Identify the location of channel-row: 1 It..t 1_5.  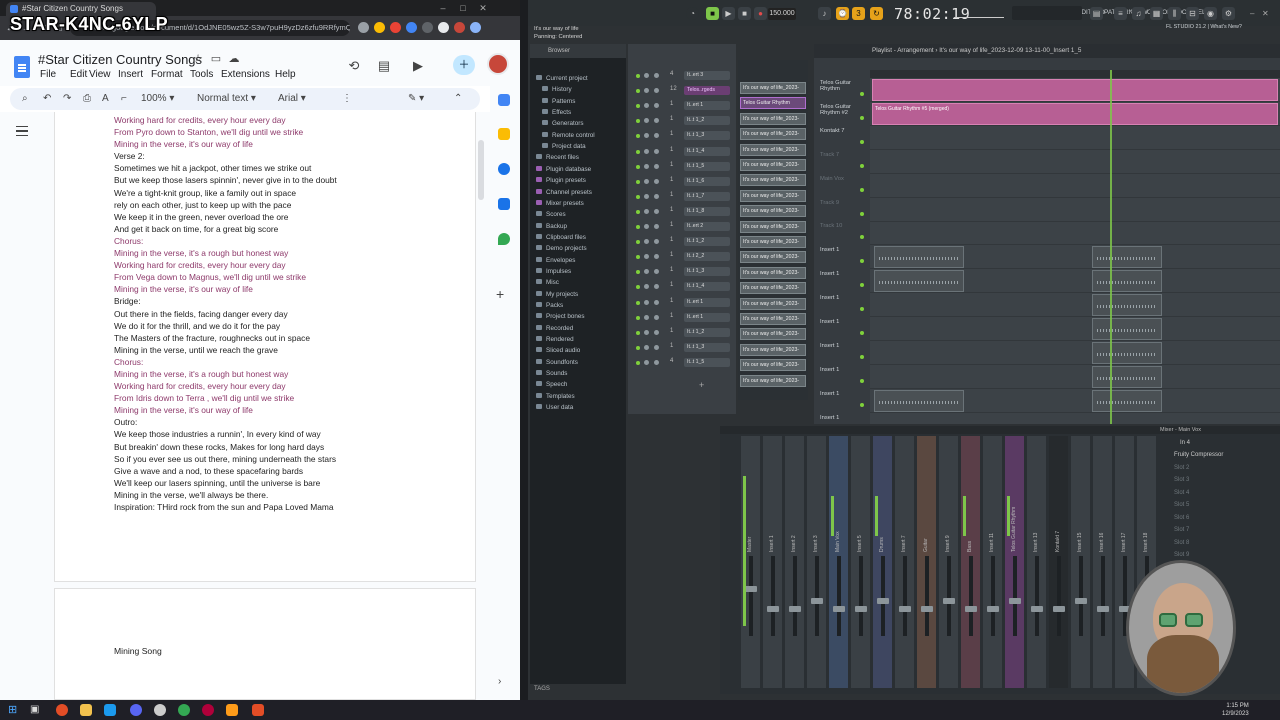
(684, 167).